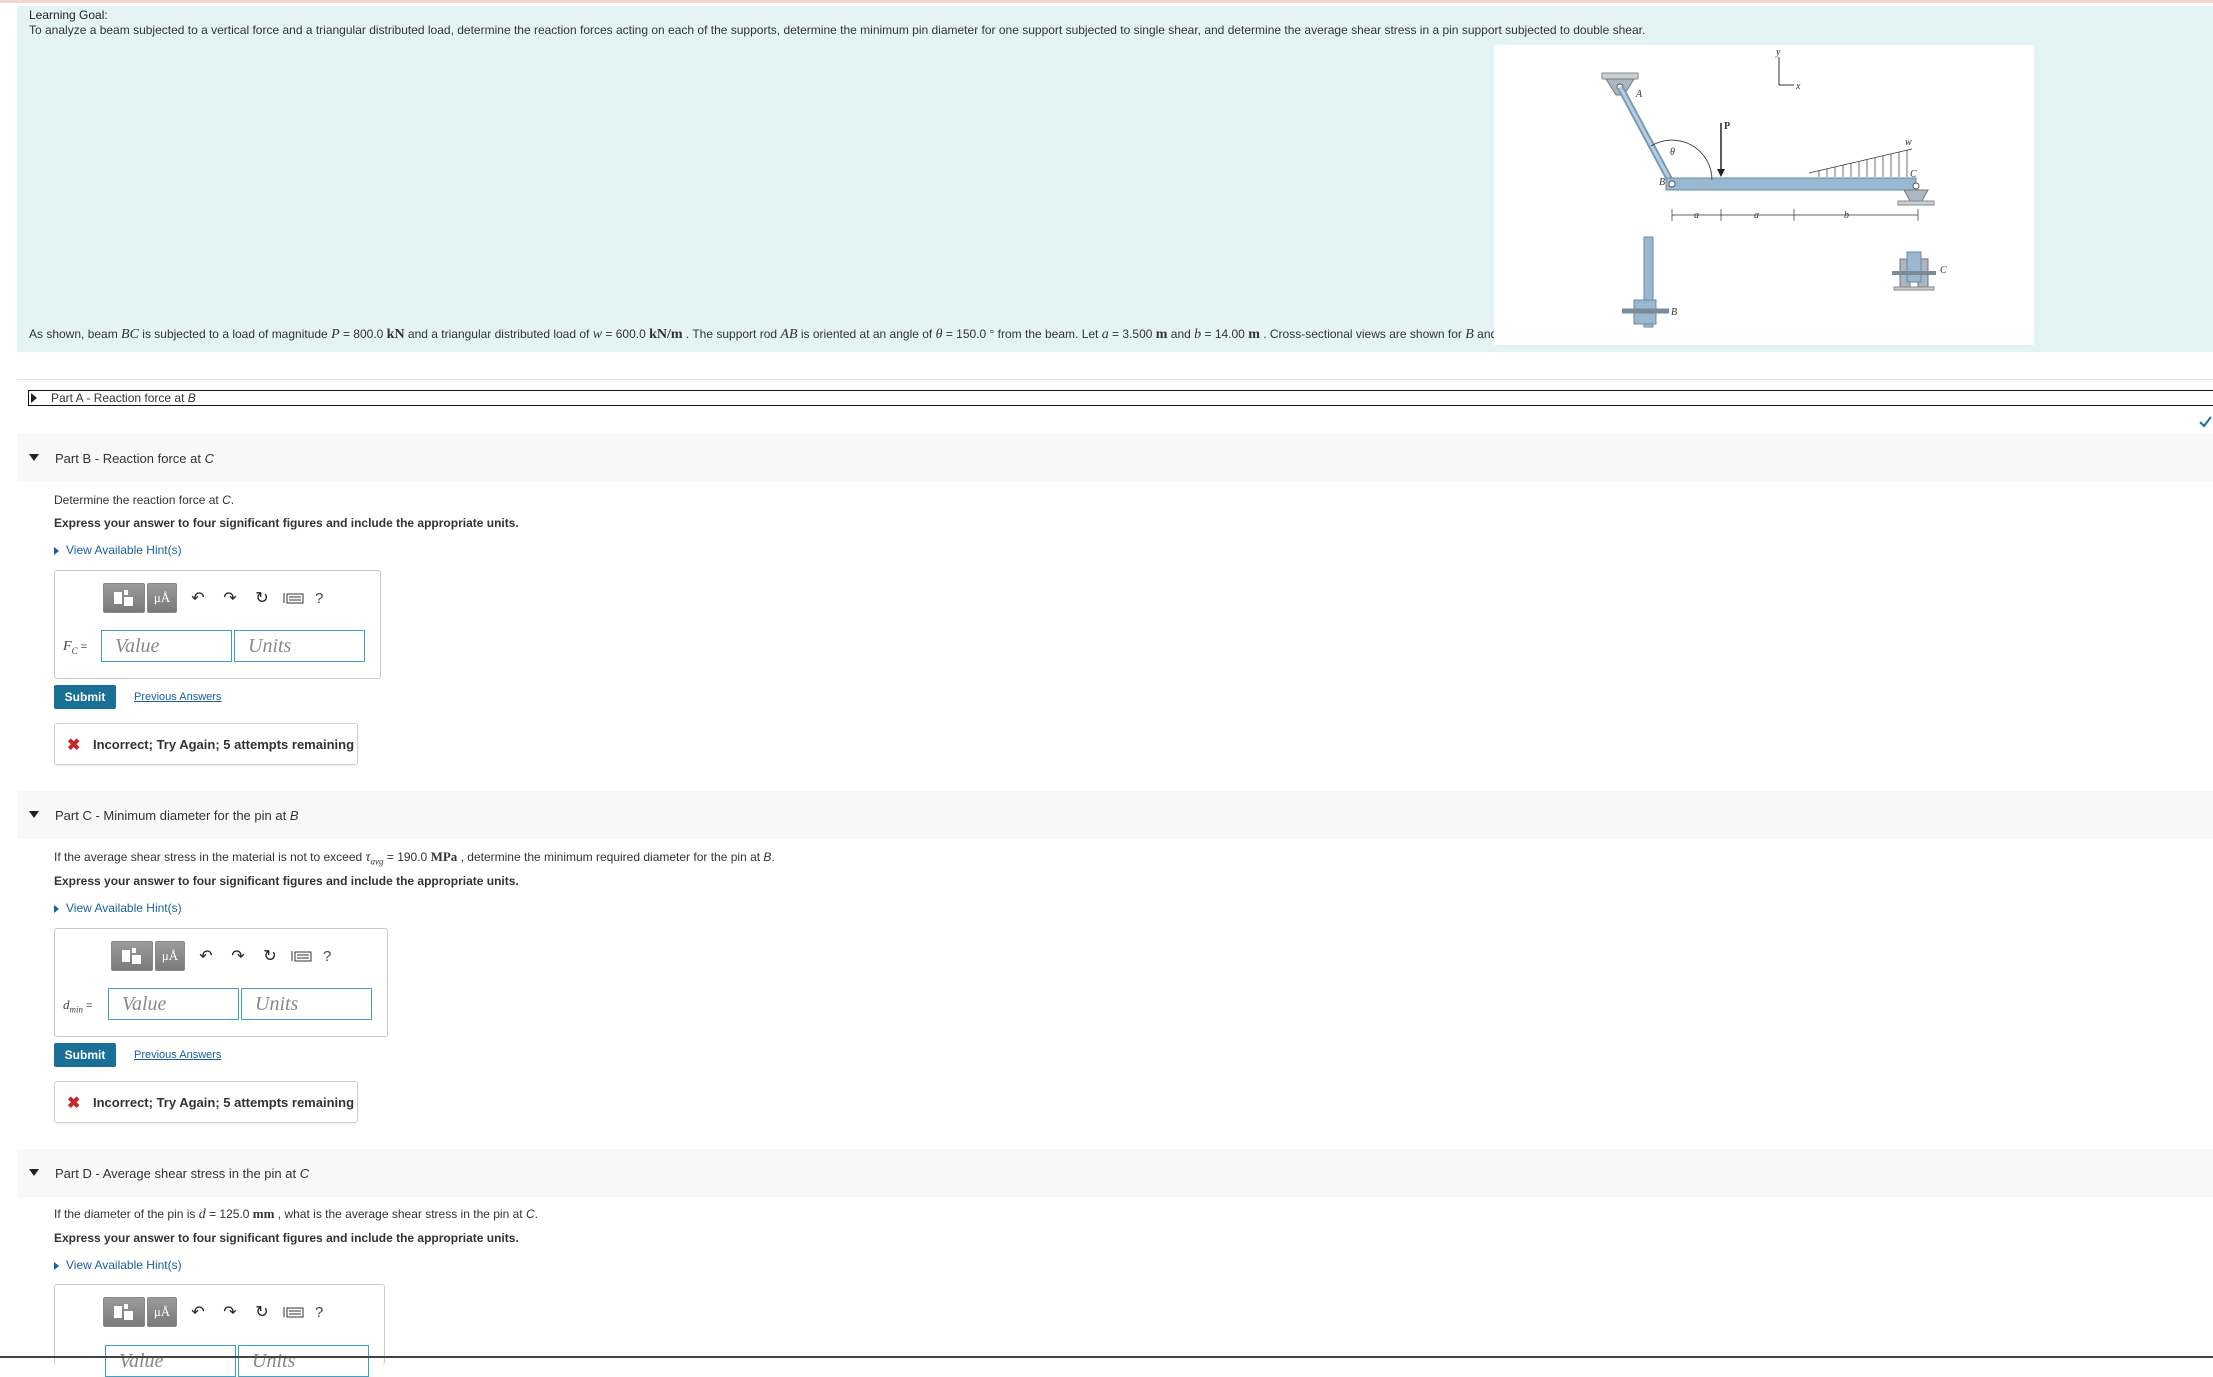 This screenshot has height=1377, width=2213. What do you see at coordinates (1764, 195) in the screenshot?
I see `beam-figure: y x A B θ P w C a a b B C` at bounding box center [1764, 195].